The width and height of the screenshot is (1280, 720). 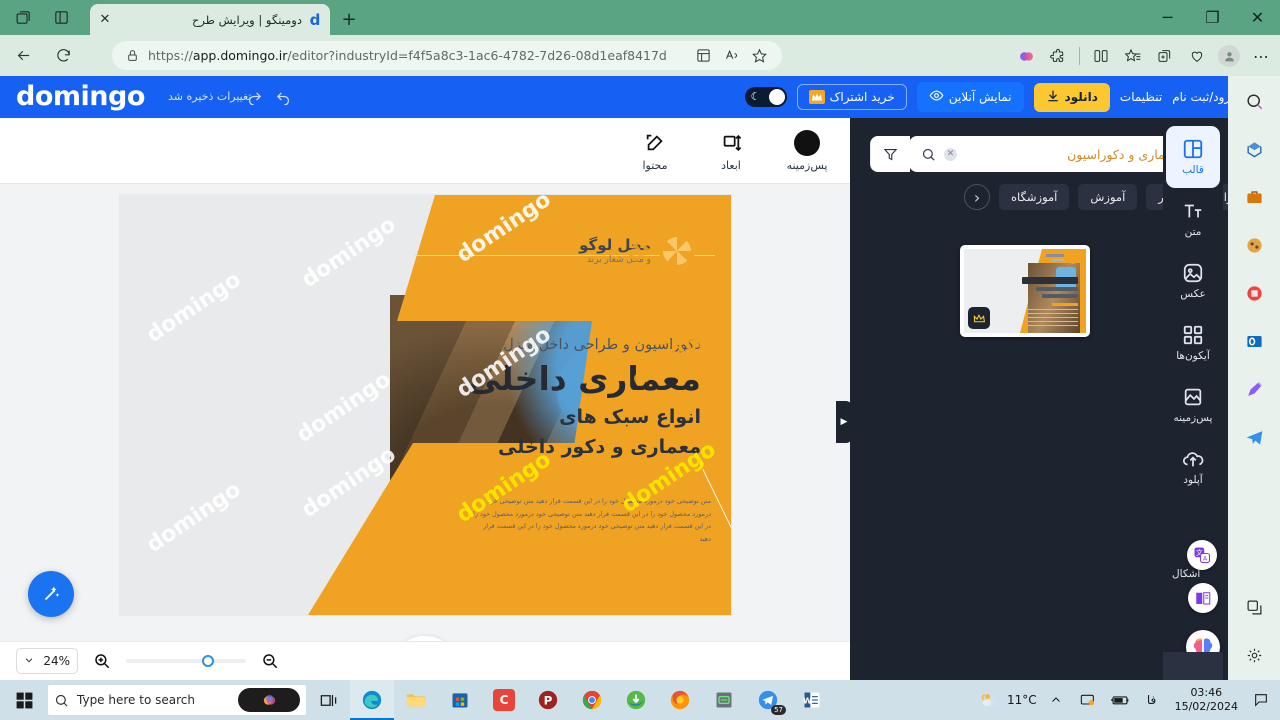 I want to click on reload-icon, so click(x=63, y=56).